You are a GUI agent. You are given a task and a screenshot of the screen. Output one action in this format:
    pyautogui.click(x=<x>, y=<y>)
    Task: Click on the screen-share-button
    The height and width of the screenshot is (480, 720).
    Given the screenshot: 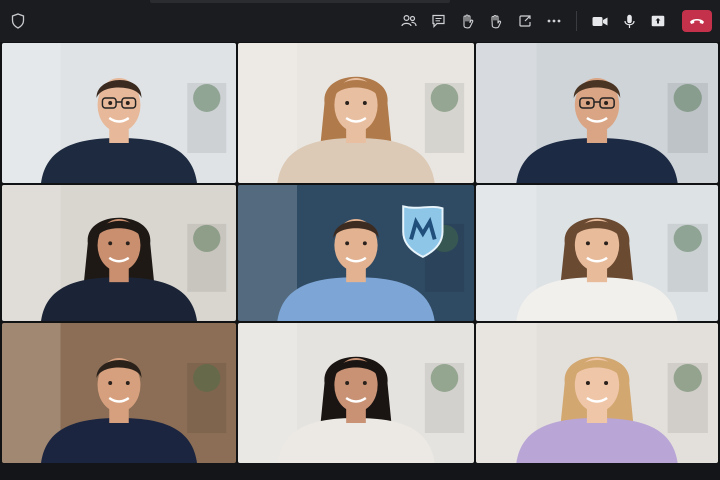 What is the action you would take?
    pyautogui.click(x=658, y=21)
    